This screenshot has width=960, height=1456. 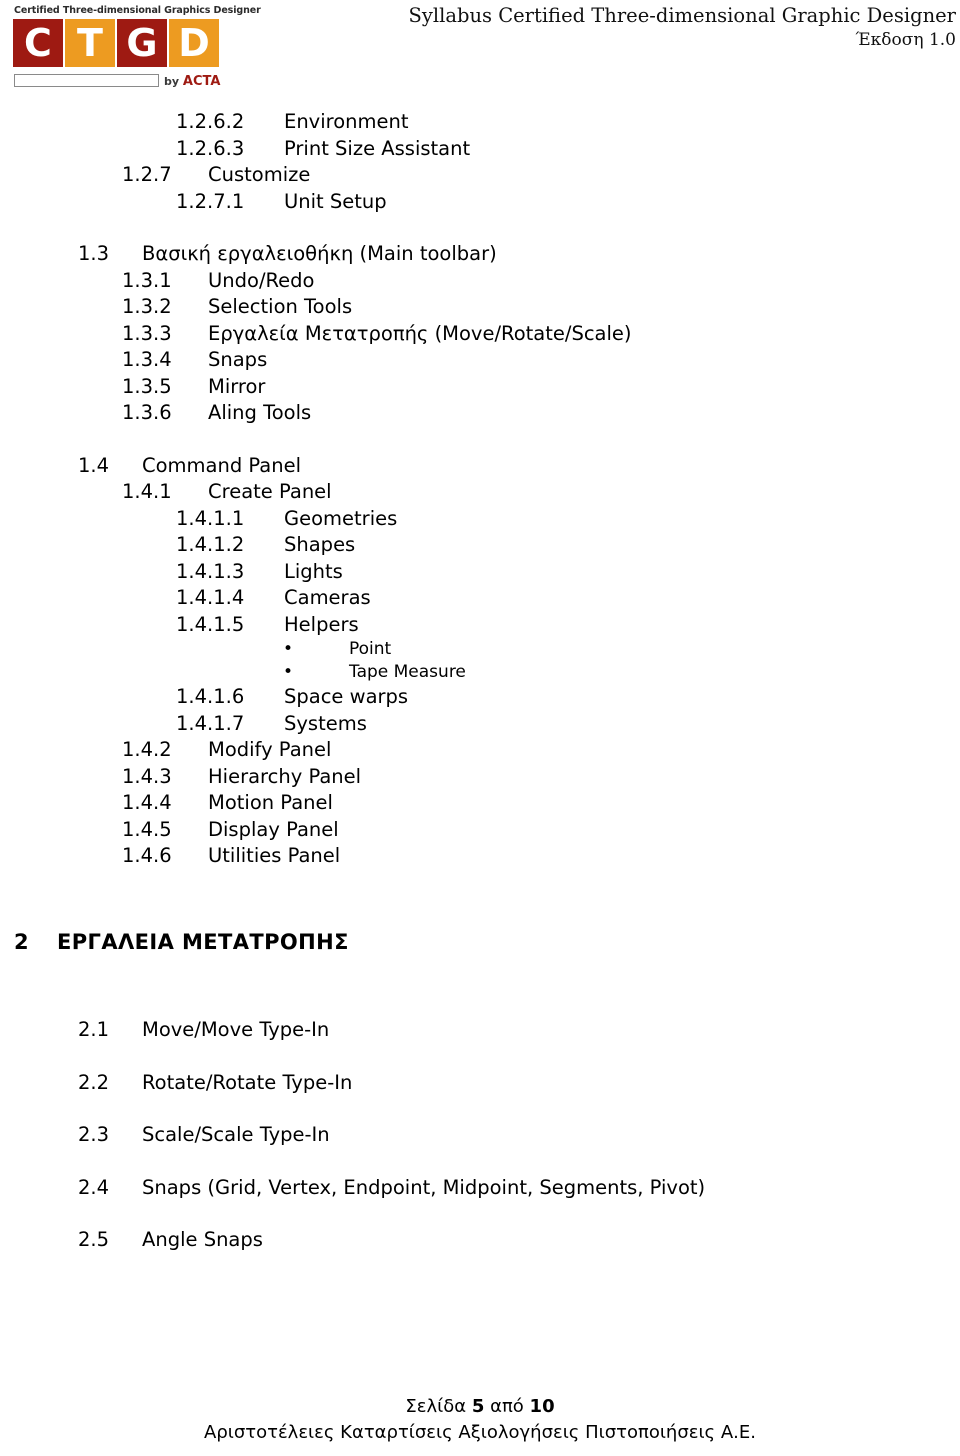 What do you see at coordinates (86, 80) in the screenshot?
I see `logo-rule-box` at bounding box center [86, 80].